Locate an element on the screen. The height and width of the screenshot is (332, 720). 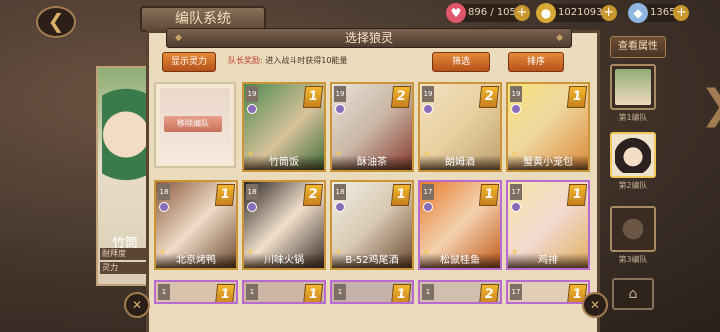
stamina-value: 896 / 105 is located at coordinates (492, 12).